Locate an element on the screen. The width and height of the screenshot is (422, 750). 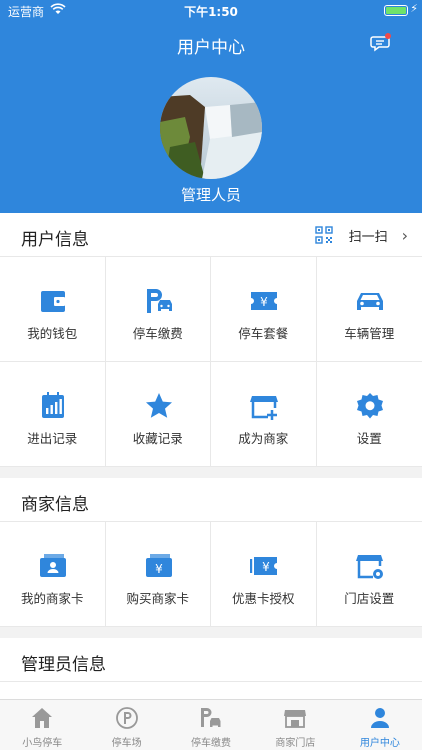
item-label: 停车套餐 is located at coordinates (263, 333).